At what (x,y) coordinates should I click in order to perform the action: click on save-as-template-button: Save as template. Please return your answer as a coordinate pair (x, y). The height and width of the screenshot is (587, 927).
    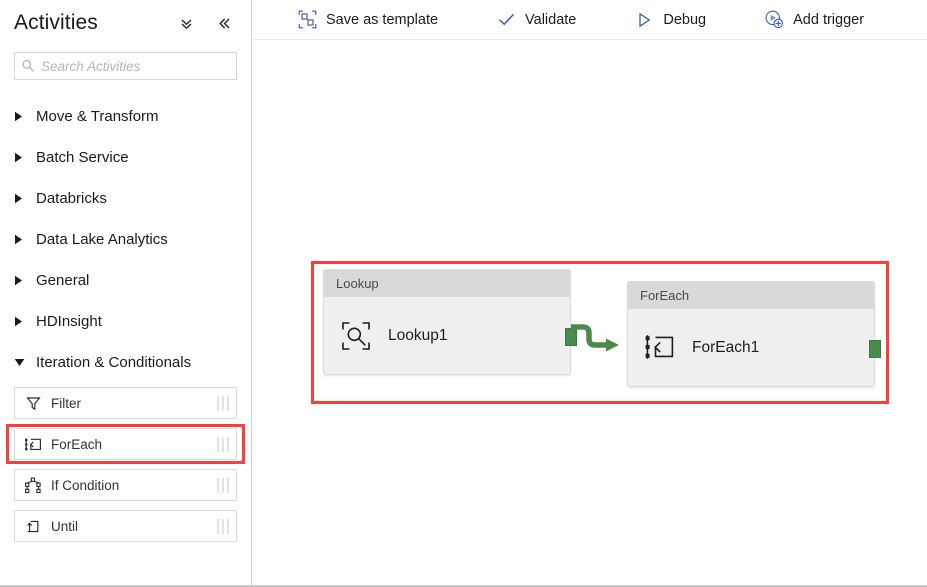
    Looking at the image, I should click on (367, 20).